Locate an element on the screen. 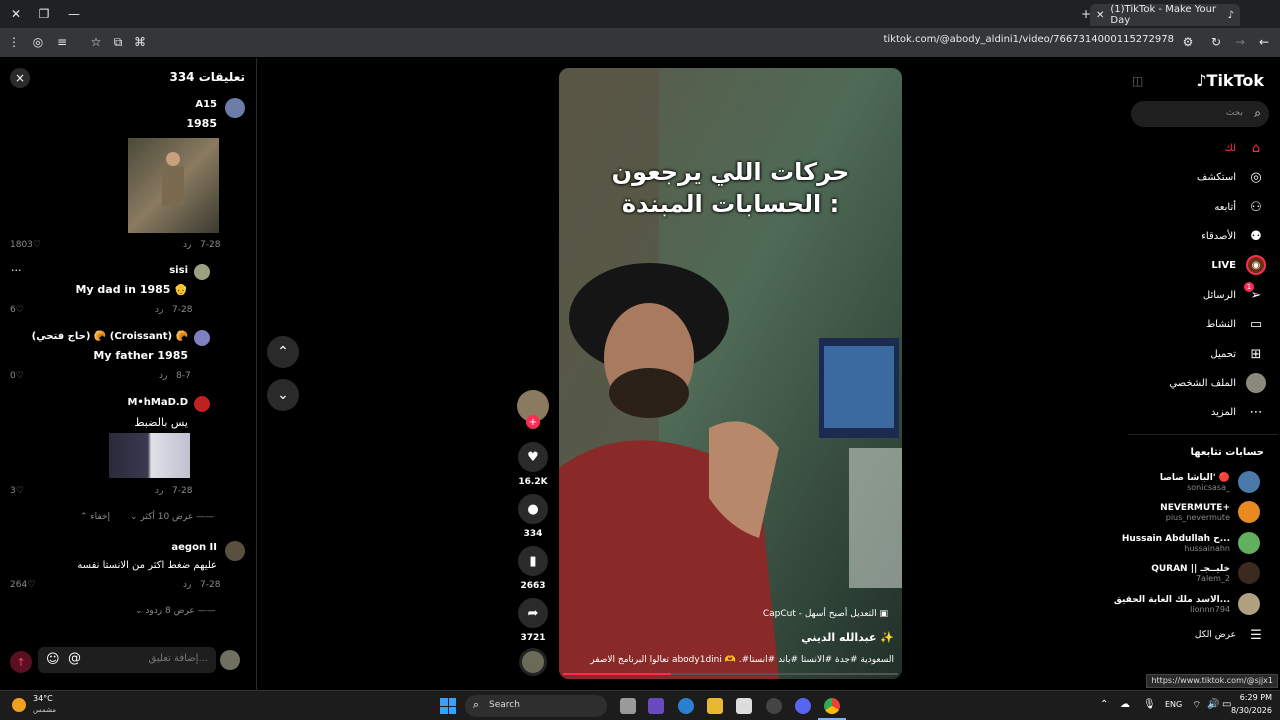  microphone-icon: 🎙 is located at coordinates (1149, 704).